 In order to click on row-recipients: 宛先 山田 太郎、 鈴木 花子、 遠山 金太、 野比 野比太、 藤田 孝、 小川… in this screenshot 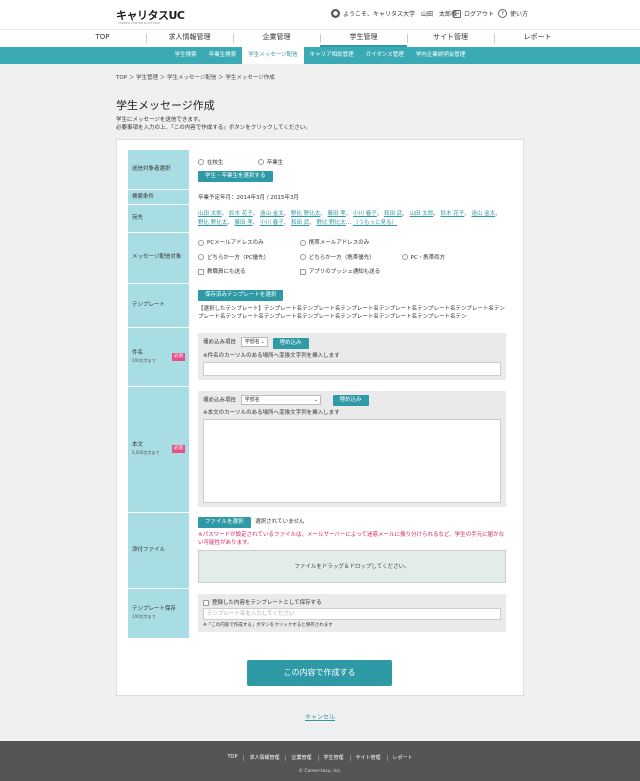, I will do `click(321, 218)`.